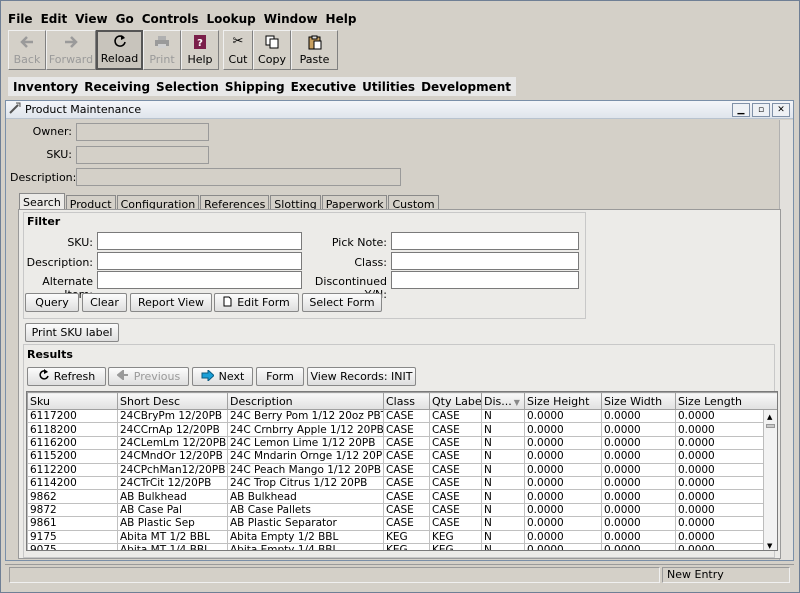 The height and width of the screenshot is (593, 800). I want to click on window-scrollbar, so click(786, 340).